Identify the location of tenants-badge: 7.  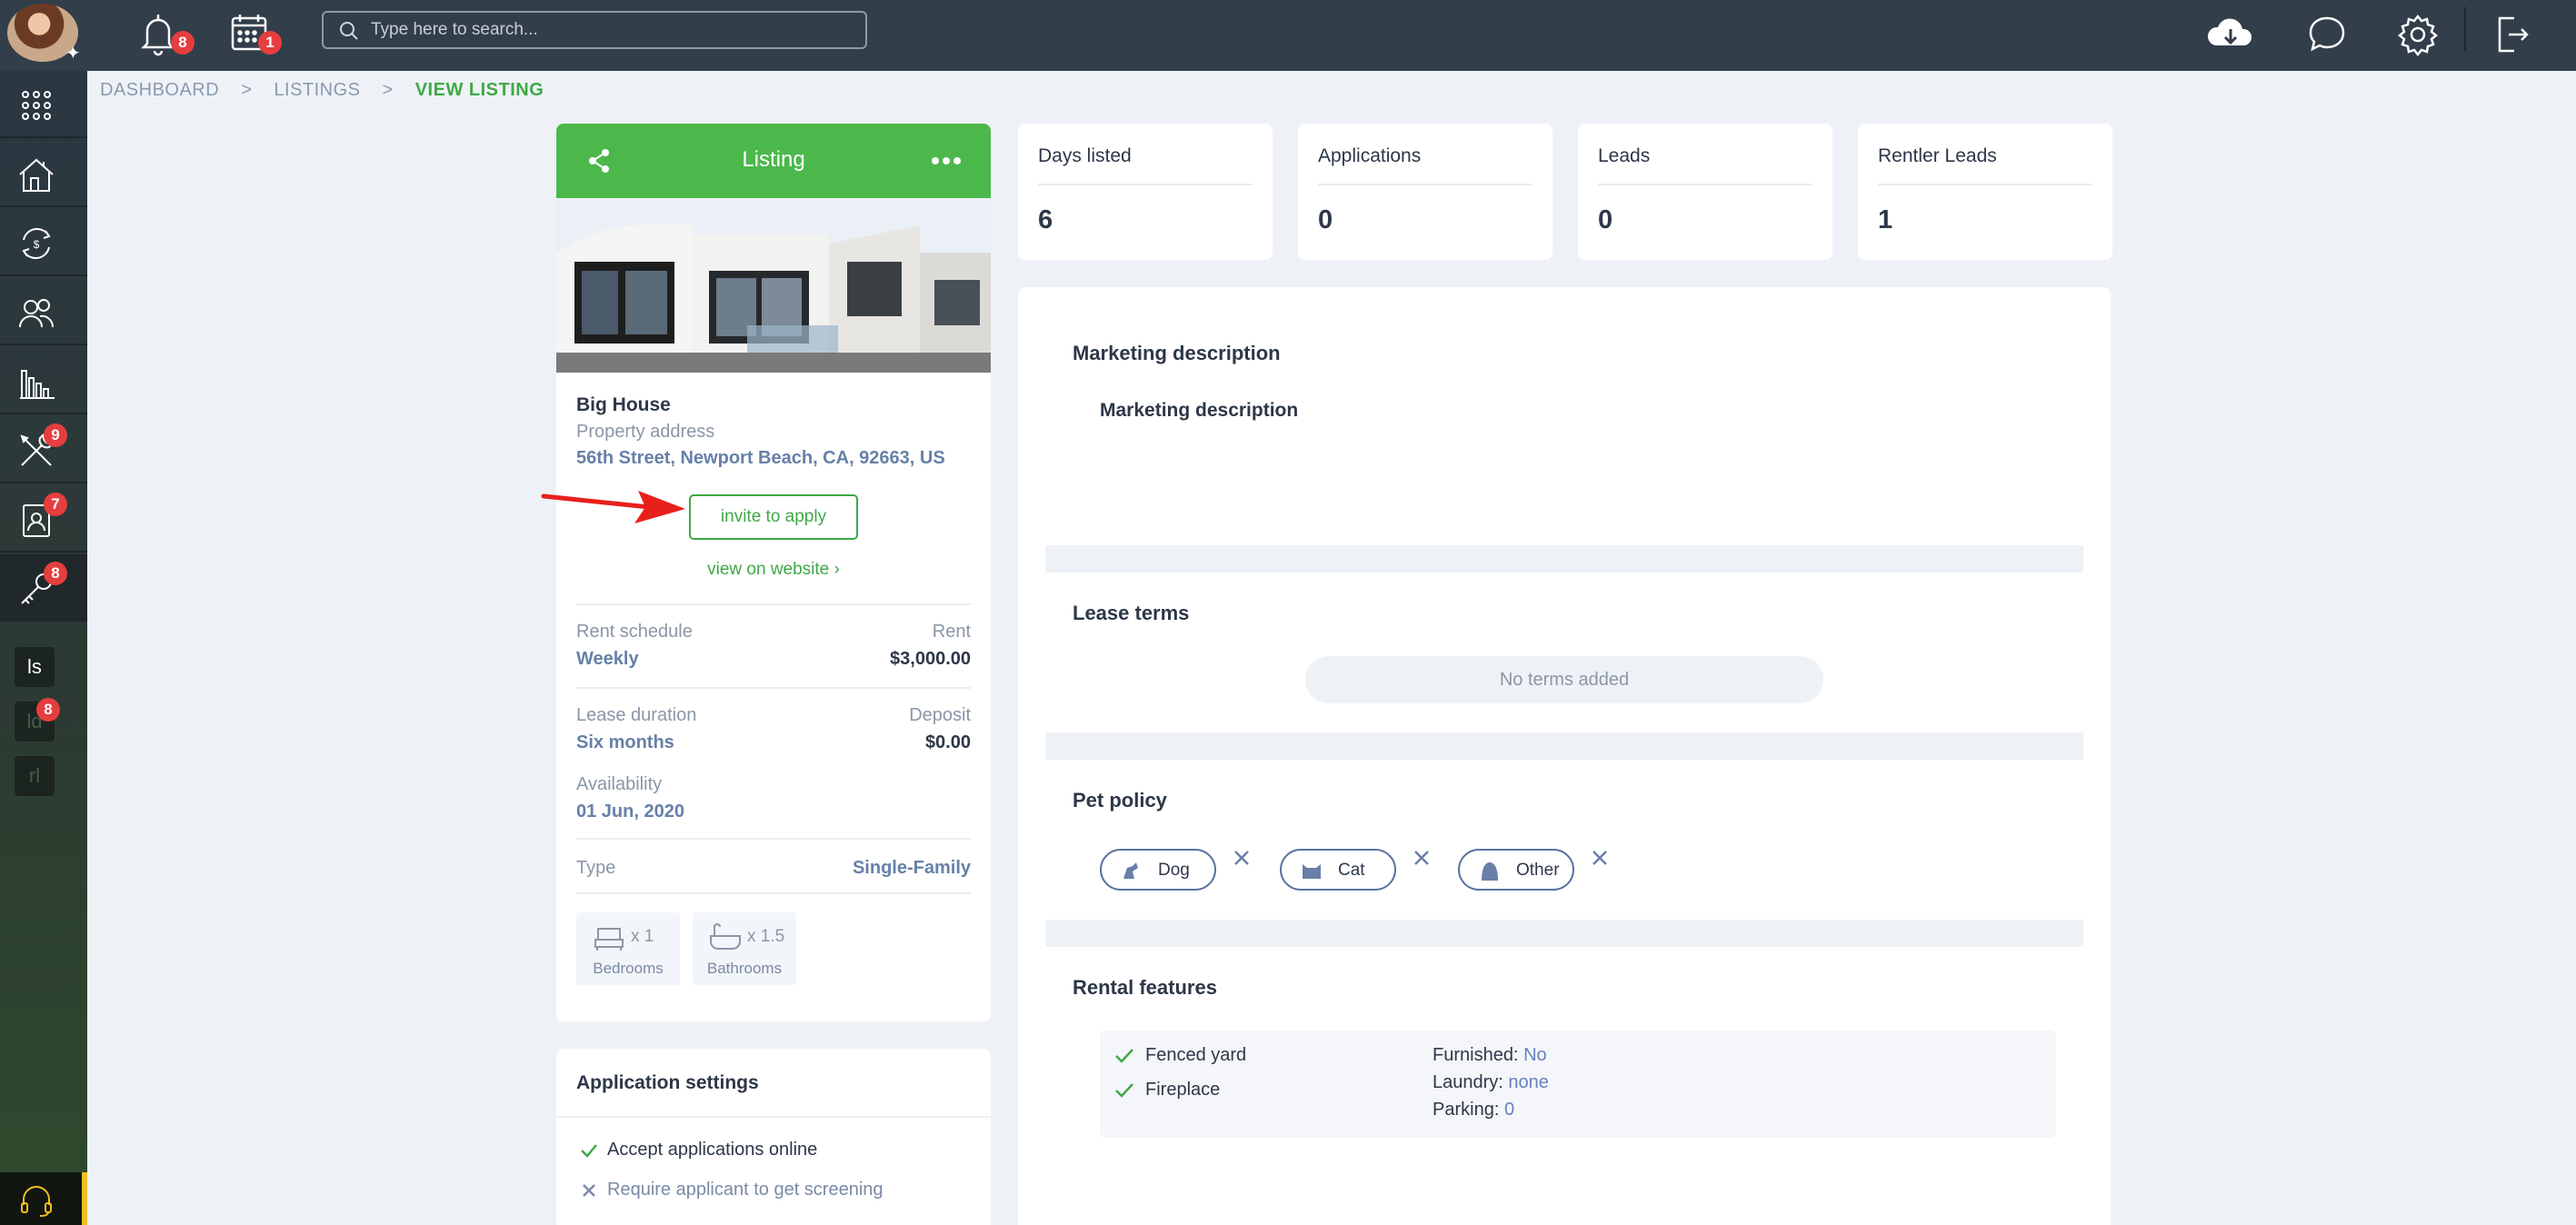
(55, 505).